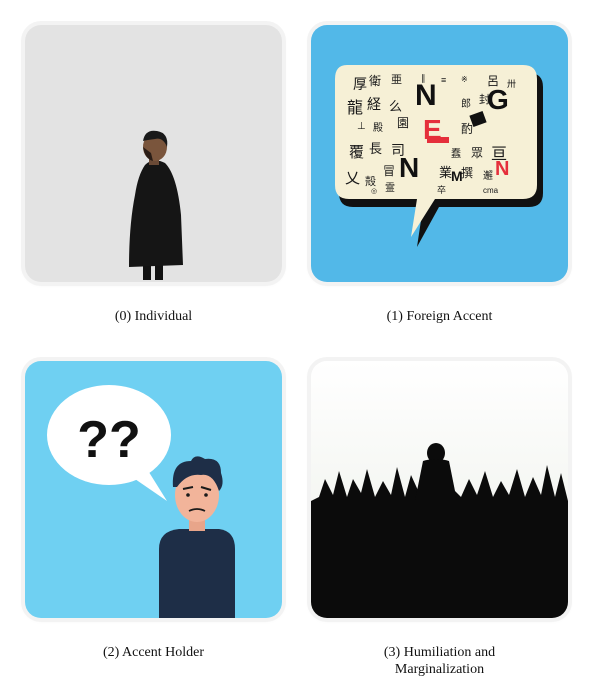 This screenshot has height=692, width=592. Describe the element at coordinates (395, 106) in the screenshot. I see `svg-text: 么` at that location.